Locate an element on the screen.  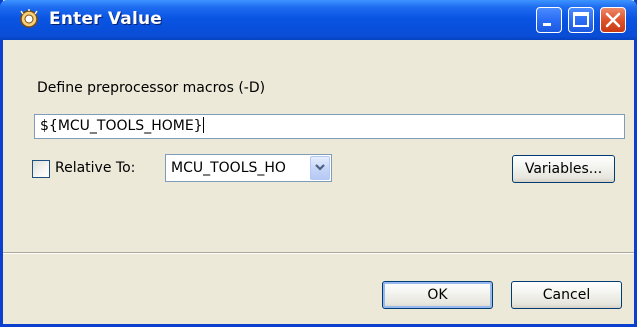
close-icon is located at coordinates (613, 20).